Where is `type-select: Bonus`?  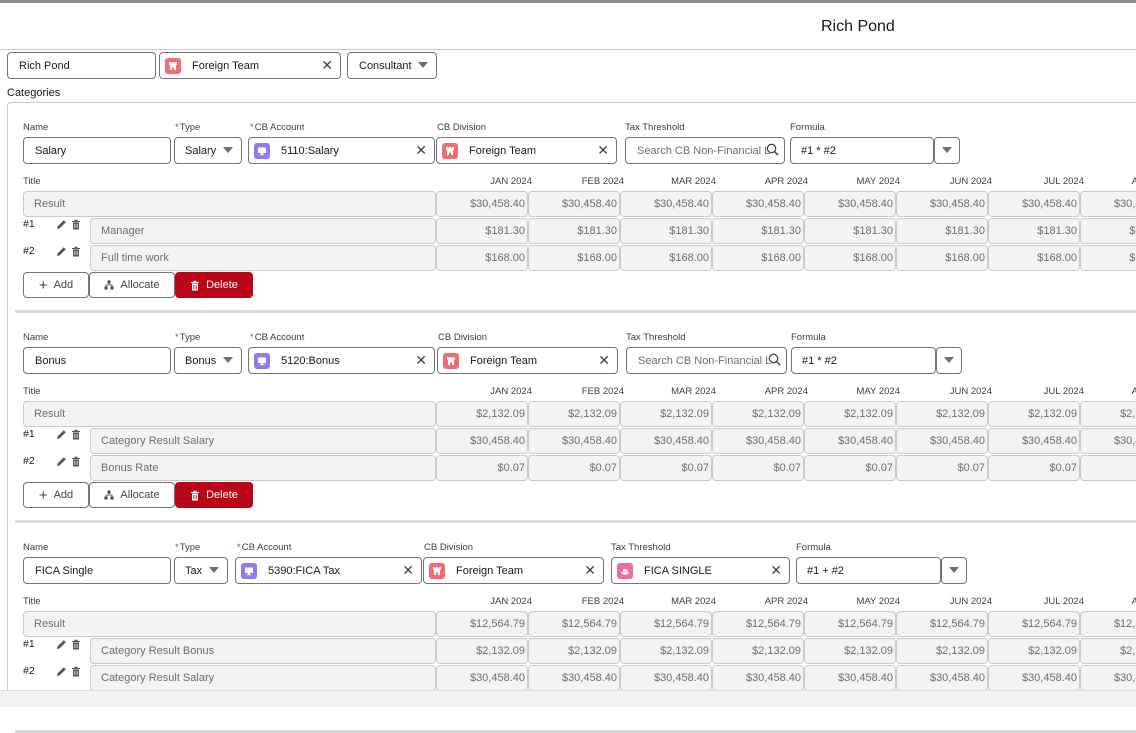
type-select: Bonus is located at coordinates (208, 360).